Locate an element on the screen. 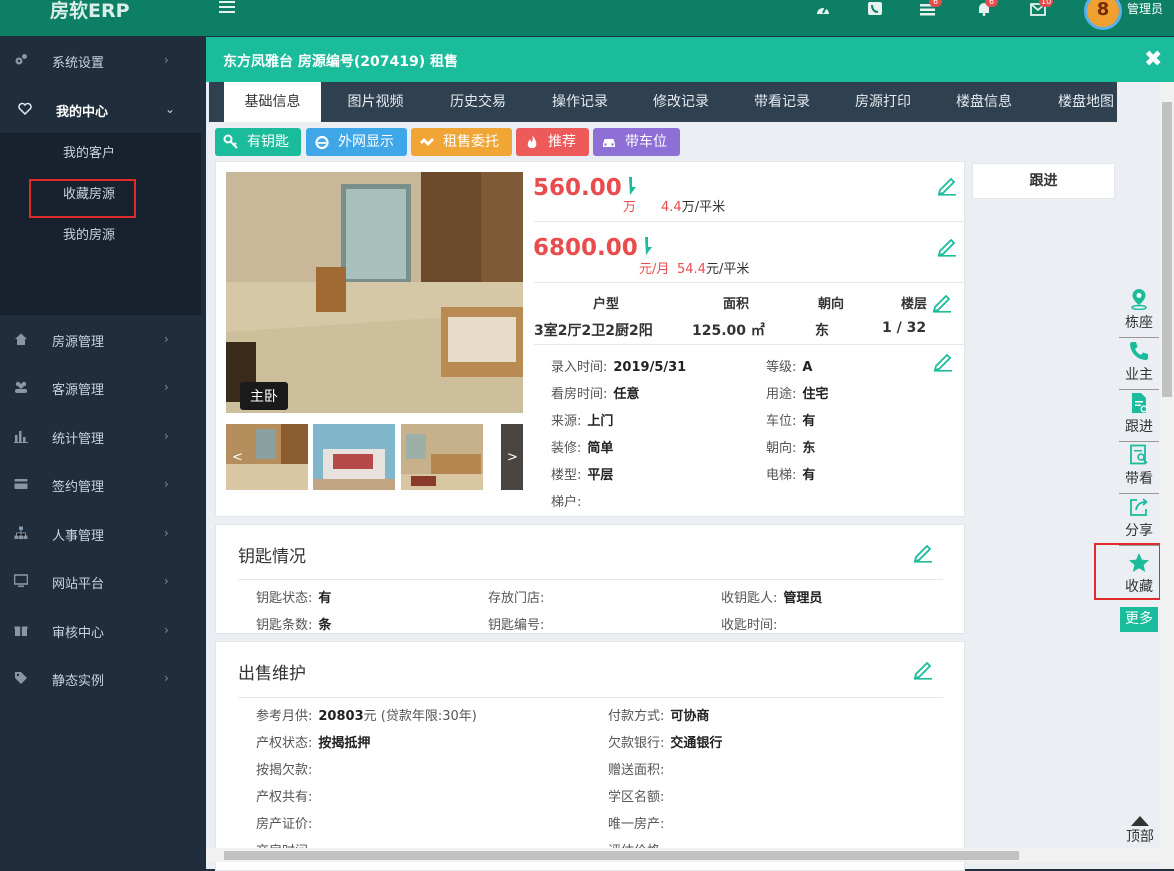 The height and width of the screenshot is (871, 1174). username: 管理员 is located at coordinates (1145, 8).